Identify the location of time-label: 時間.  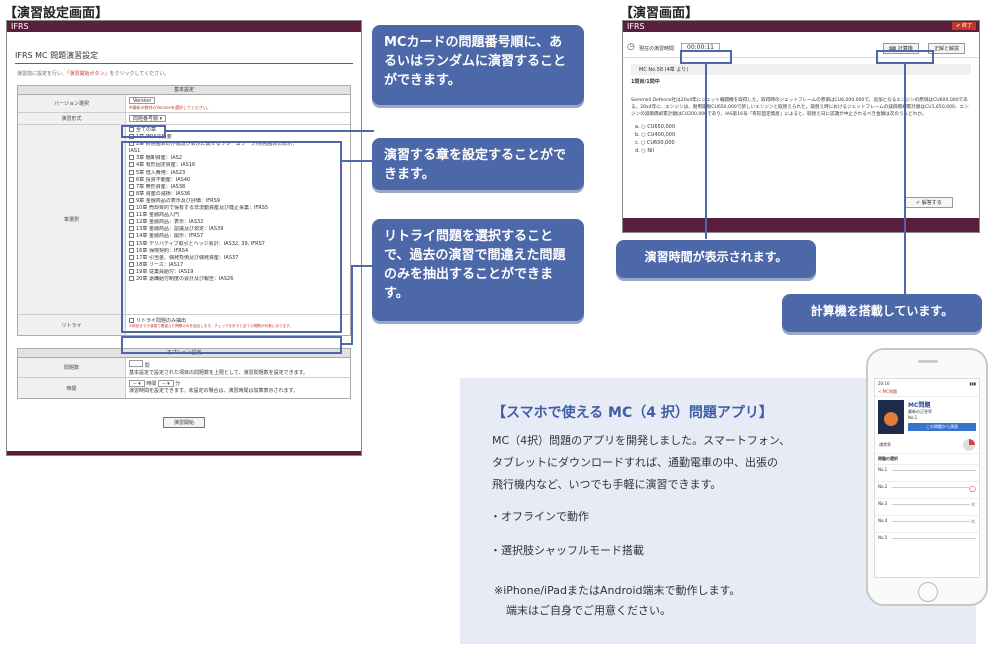
(72, 388).